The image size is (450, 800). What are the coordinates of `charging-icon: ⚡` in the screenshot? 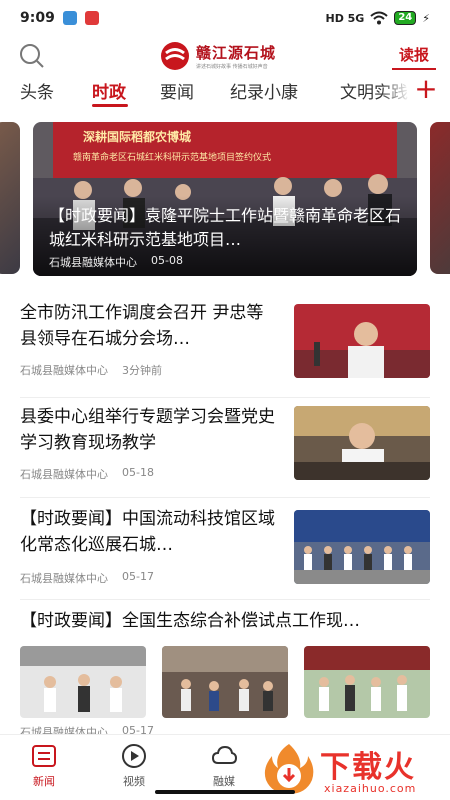 It's located at (426, 18).